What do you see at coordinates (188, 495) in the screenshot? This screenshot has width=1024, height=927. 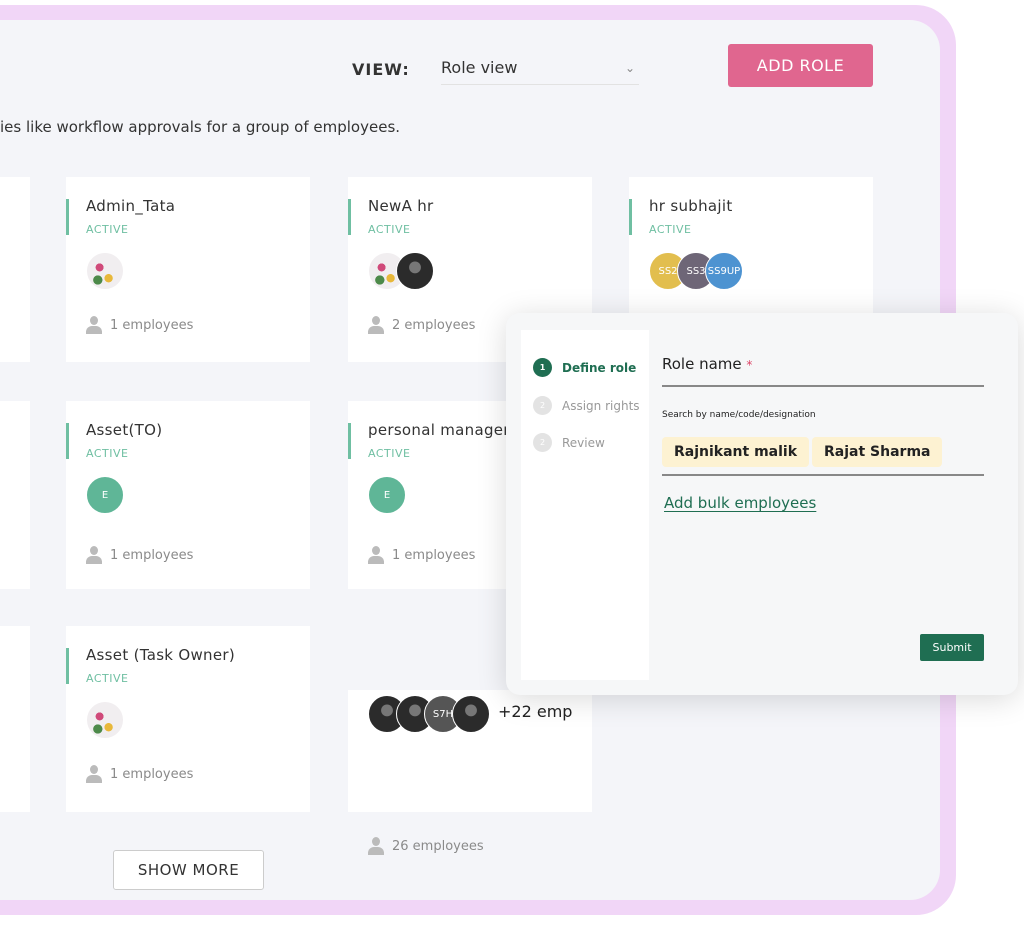 I see `role-card: Asset(TO) ACTIVE E 1 employees` at bounding box center [188, 495].